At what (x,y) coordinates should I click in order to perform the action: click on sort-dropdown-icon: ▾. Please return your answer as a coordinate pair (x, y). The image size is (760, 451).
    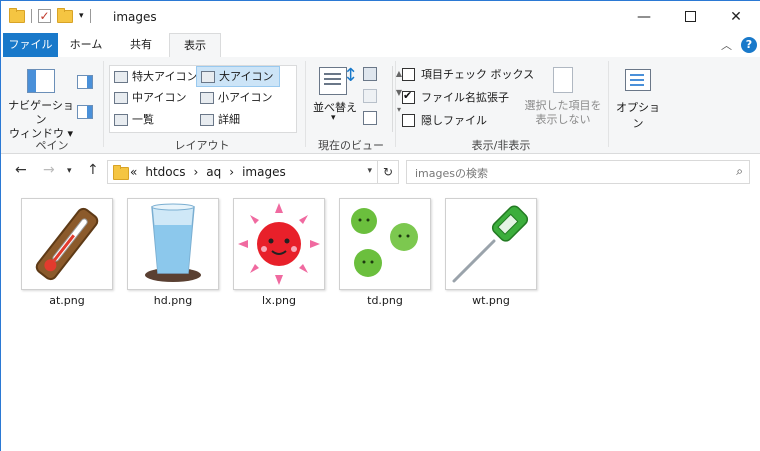
    Looking at the image, I should click on (333, 118).